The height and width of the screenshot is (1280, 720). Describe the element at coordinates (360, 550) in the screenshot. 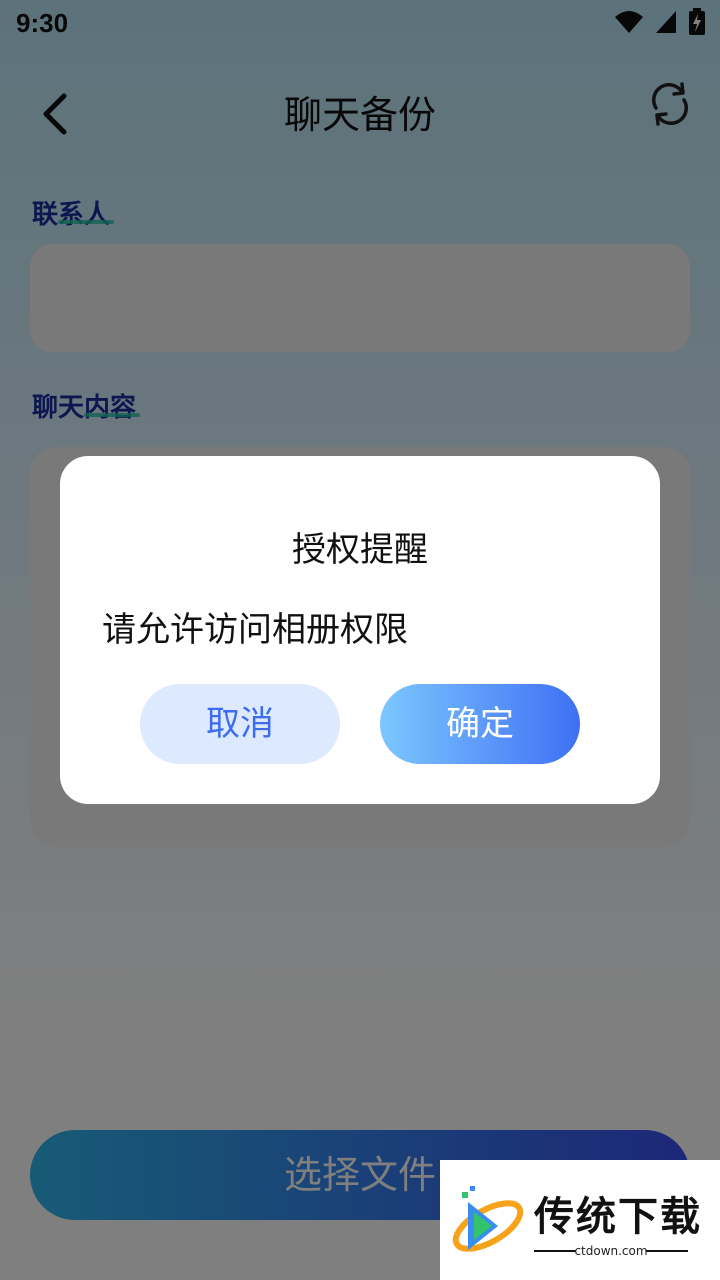

I see `dialog-title: 授权提醒` at that location.